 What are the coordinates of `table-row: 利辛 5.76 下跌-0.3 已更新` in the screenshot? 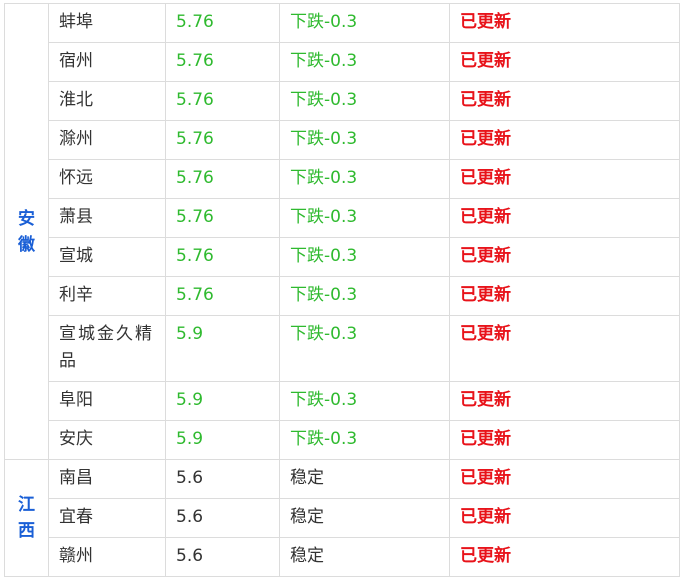 It's located at (342, 296).